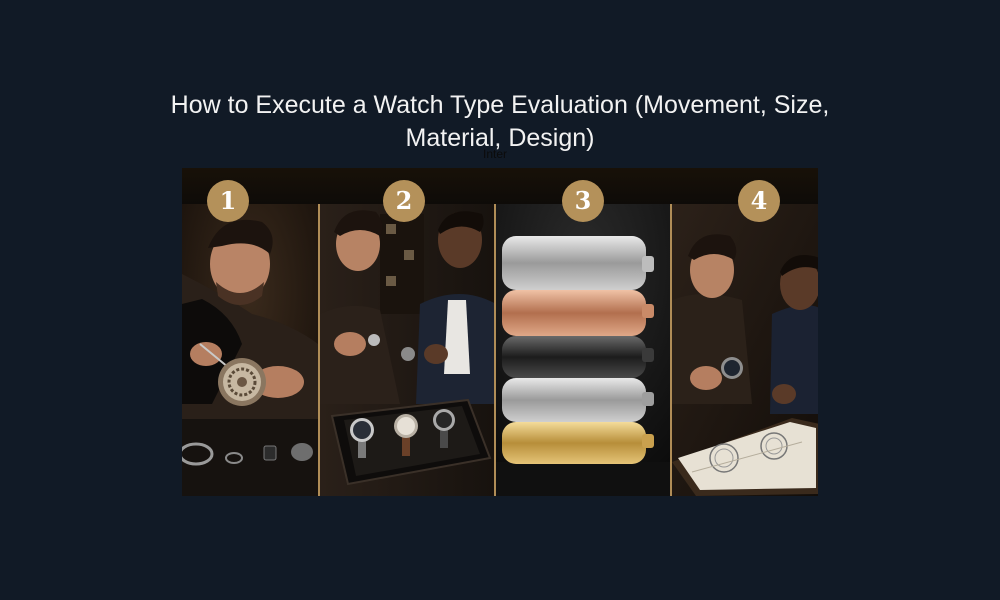 This screenshot has width=1000, height=600. I want to click on font-label: Inter, so click(495, 154).